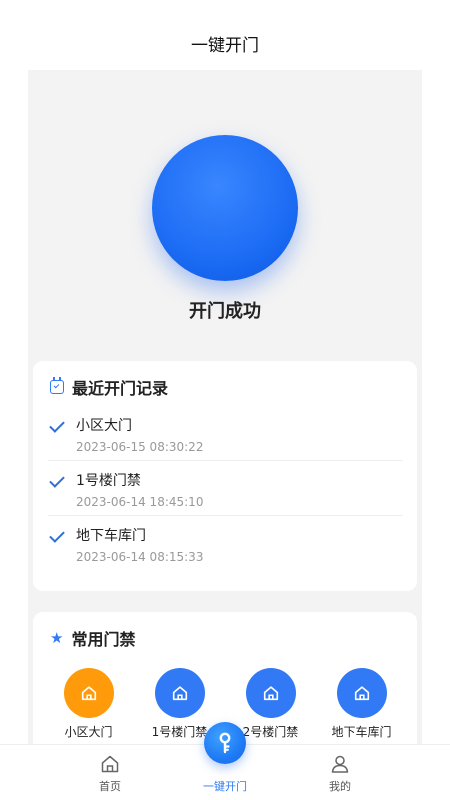 Image resolution: width=450 pixels, height=800 pixels. I want to click on record-name: 地下车库门, so click(111, 536).